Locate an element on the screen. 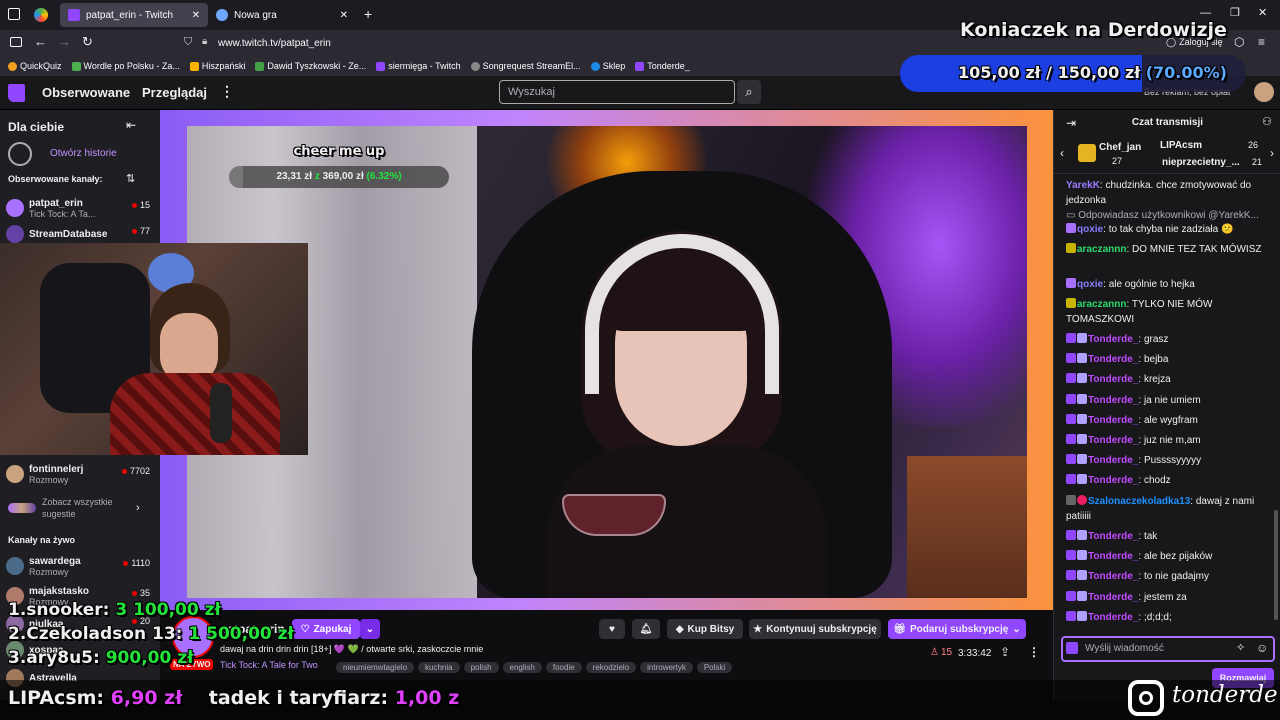 The image size is (1280, 720). sidebar-toggle-icon is located at coordinates (16, 42).